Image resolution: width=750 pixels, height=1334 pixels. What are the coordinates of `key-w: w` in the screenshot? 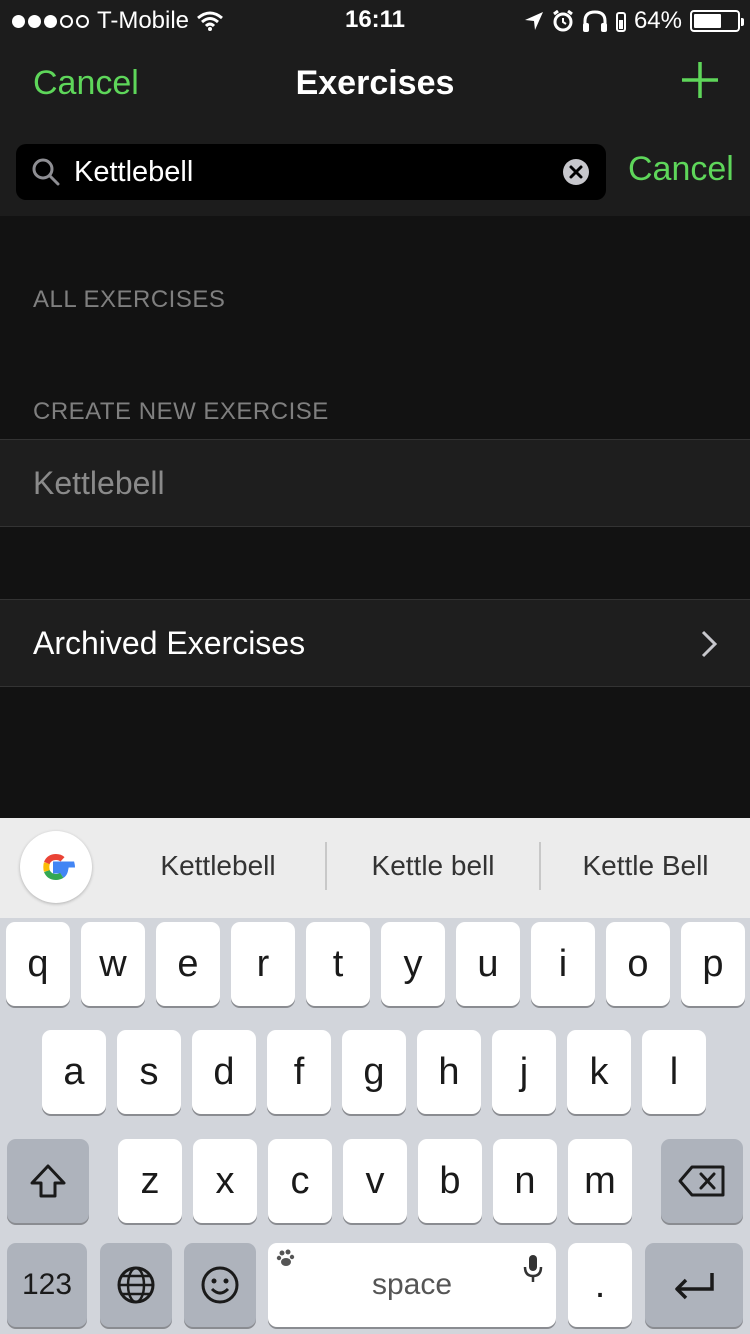 It's located at (113, 964).